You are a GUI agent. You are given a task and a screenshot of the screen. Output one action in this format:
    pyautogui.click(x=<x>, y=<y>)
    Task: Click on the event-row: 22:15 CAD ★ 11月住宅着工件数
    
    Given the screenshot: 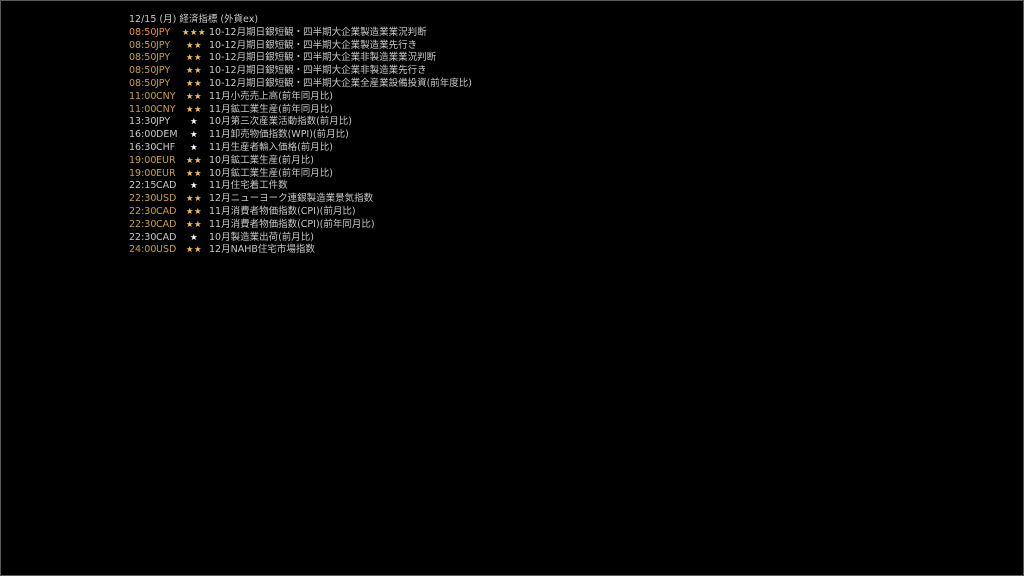 What is the action you would take?
    pyautogui.click(x=300, y=186)
    